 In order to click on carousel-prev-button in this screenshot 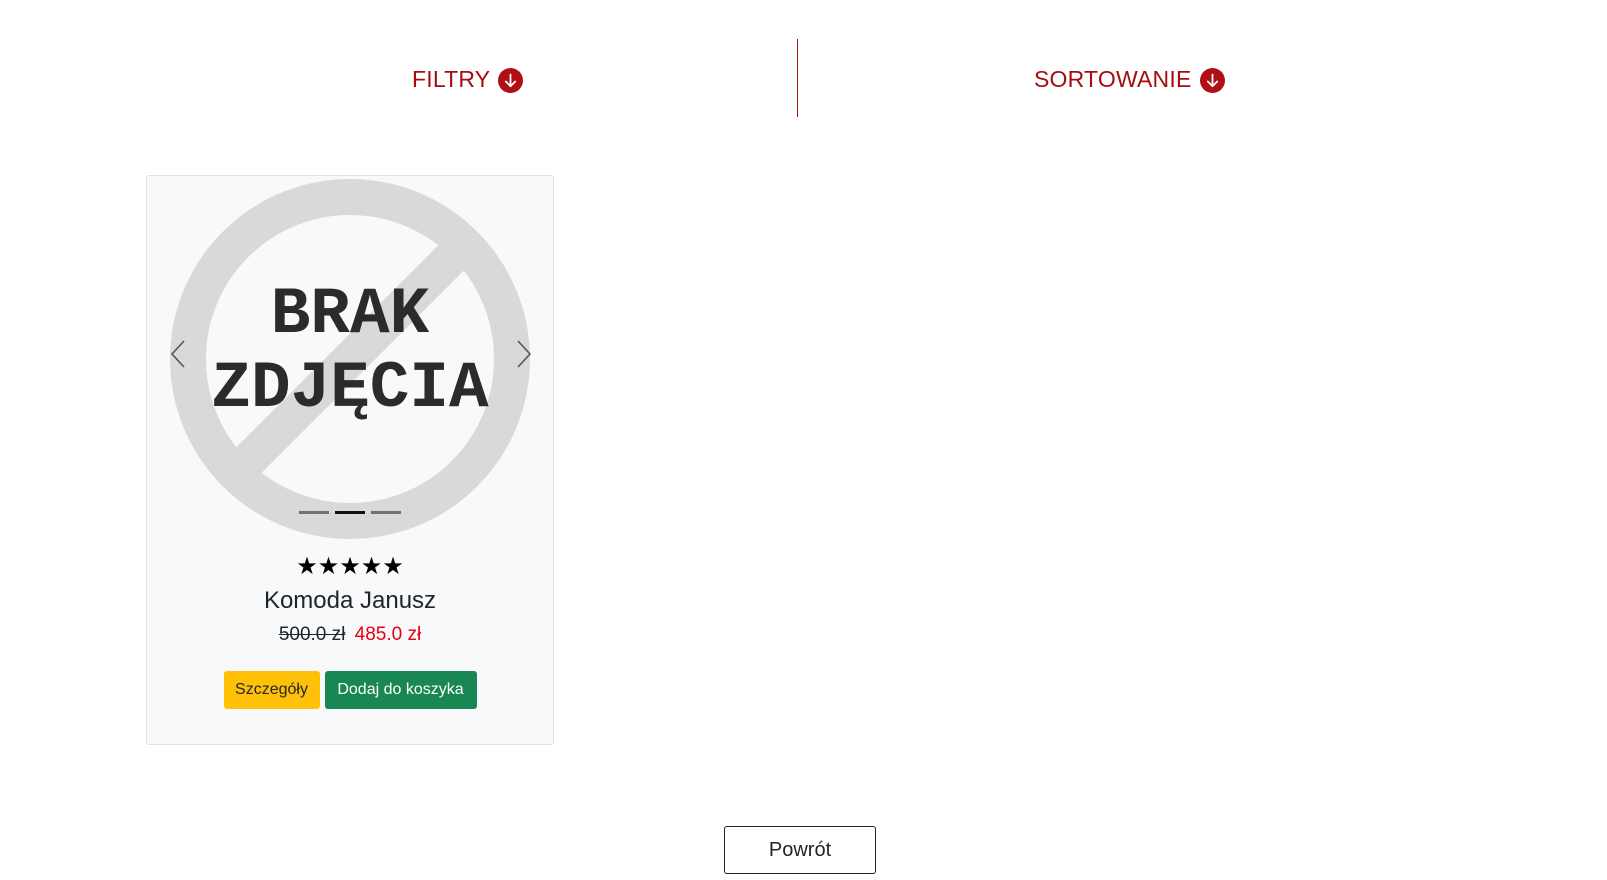, I will do `click(178, 356)`.